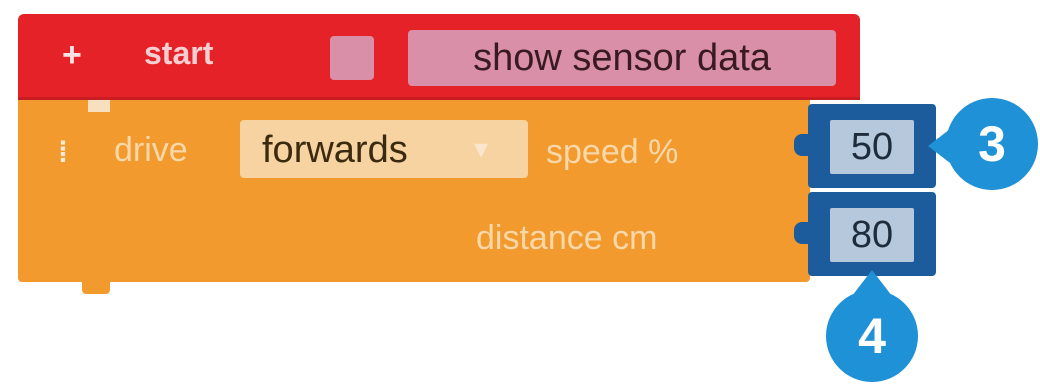 This screenshot has width=1040, height=387. What do you see at coordinates (872, 147) in the screenshot?
I see `speed-value-input: 50` at bounding box center [872, 147].